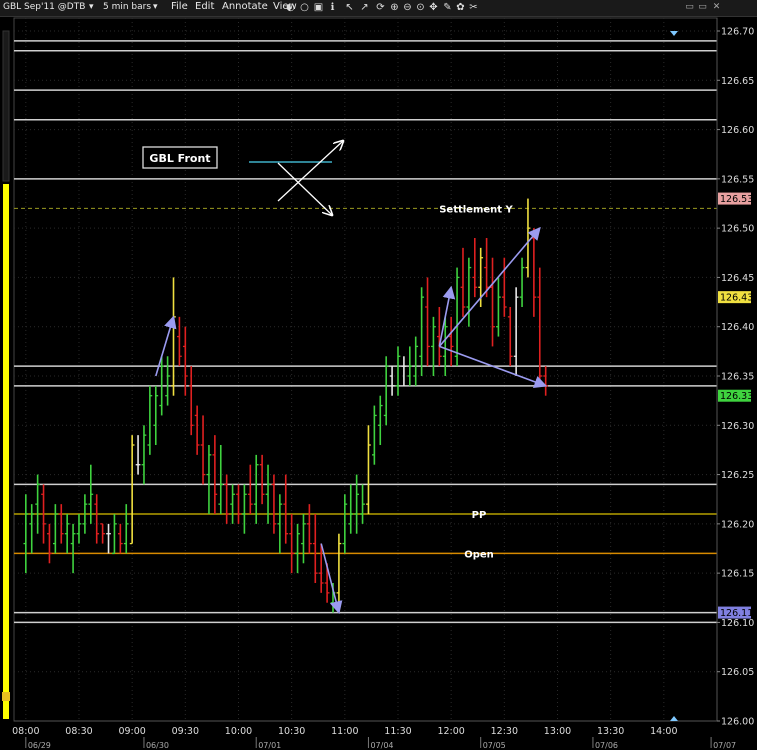 This screenshot has height=750, width=757. I want to click on level-label-settlement: Settlement Y, so click(476, 209).